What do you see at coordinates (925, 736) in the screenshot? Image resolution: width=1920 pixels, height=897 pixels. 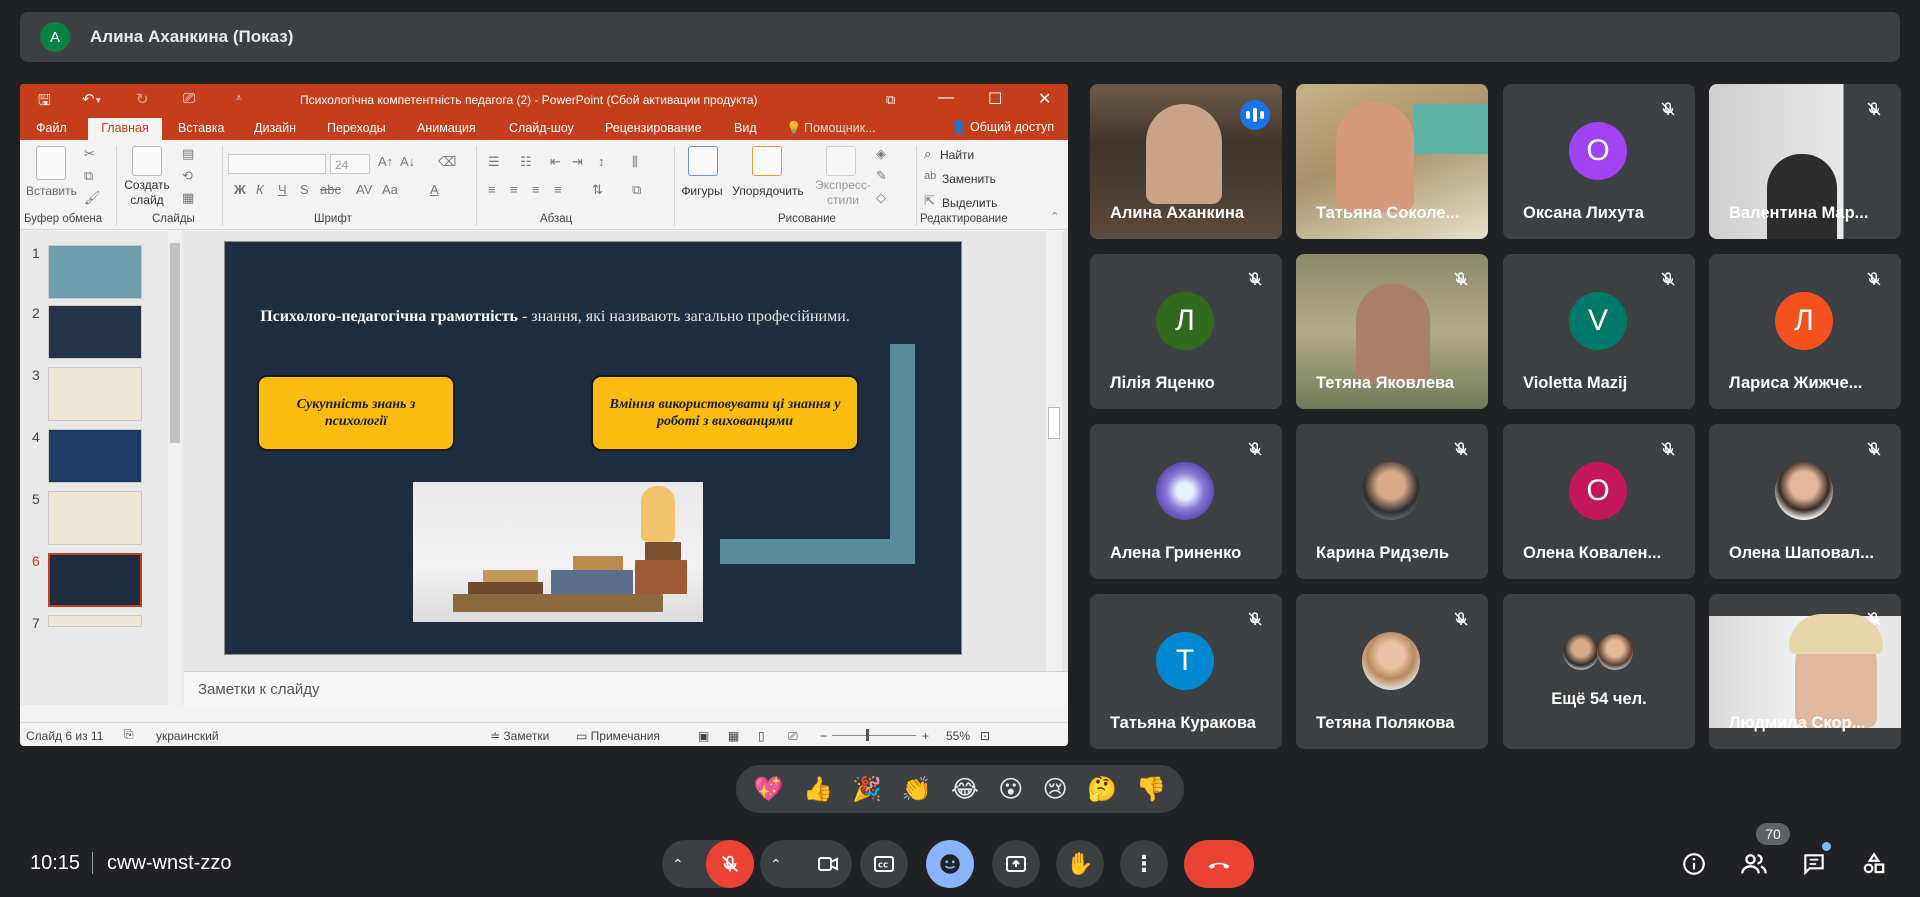 I see `zoom-in-icon: +` at bounding box center [925, 736].